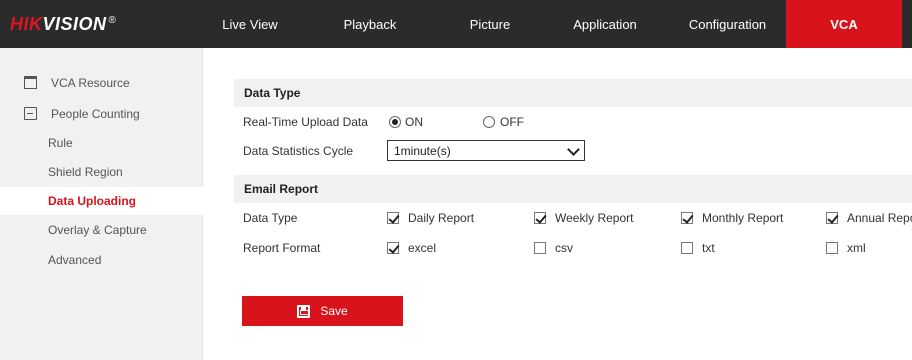 The height and width of the screenshot is (360, 912). What do you see at coordinates (282, 248) in the screenshot?
I see `report-format-label: Report Format` at bounding box center [282, 248].